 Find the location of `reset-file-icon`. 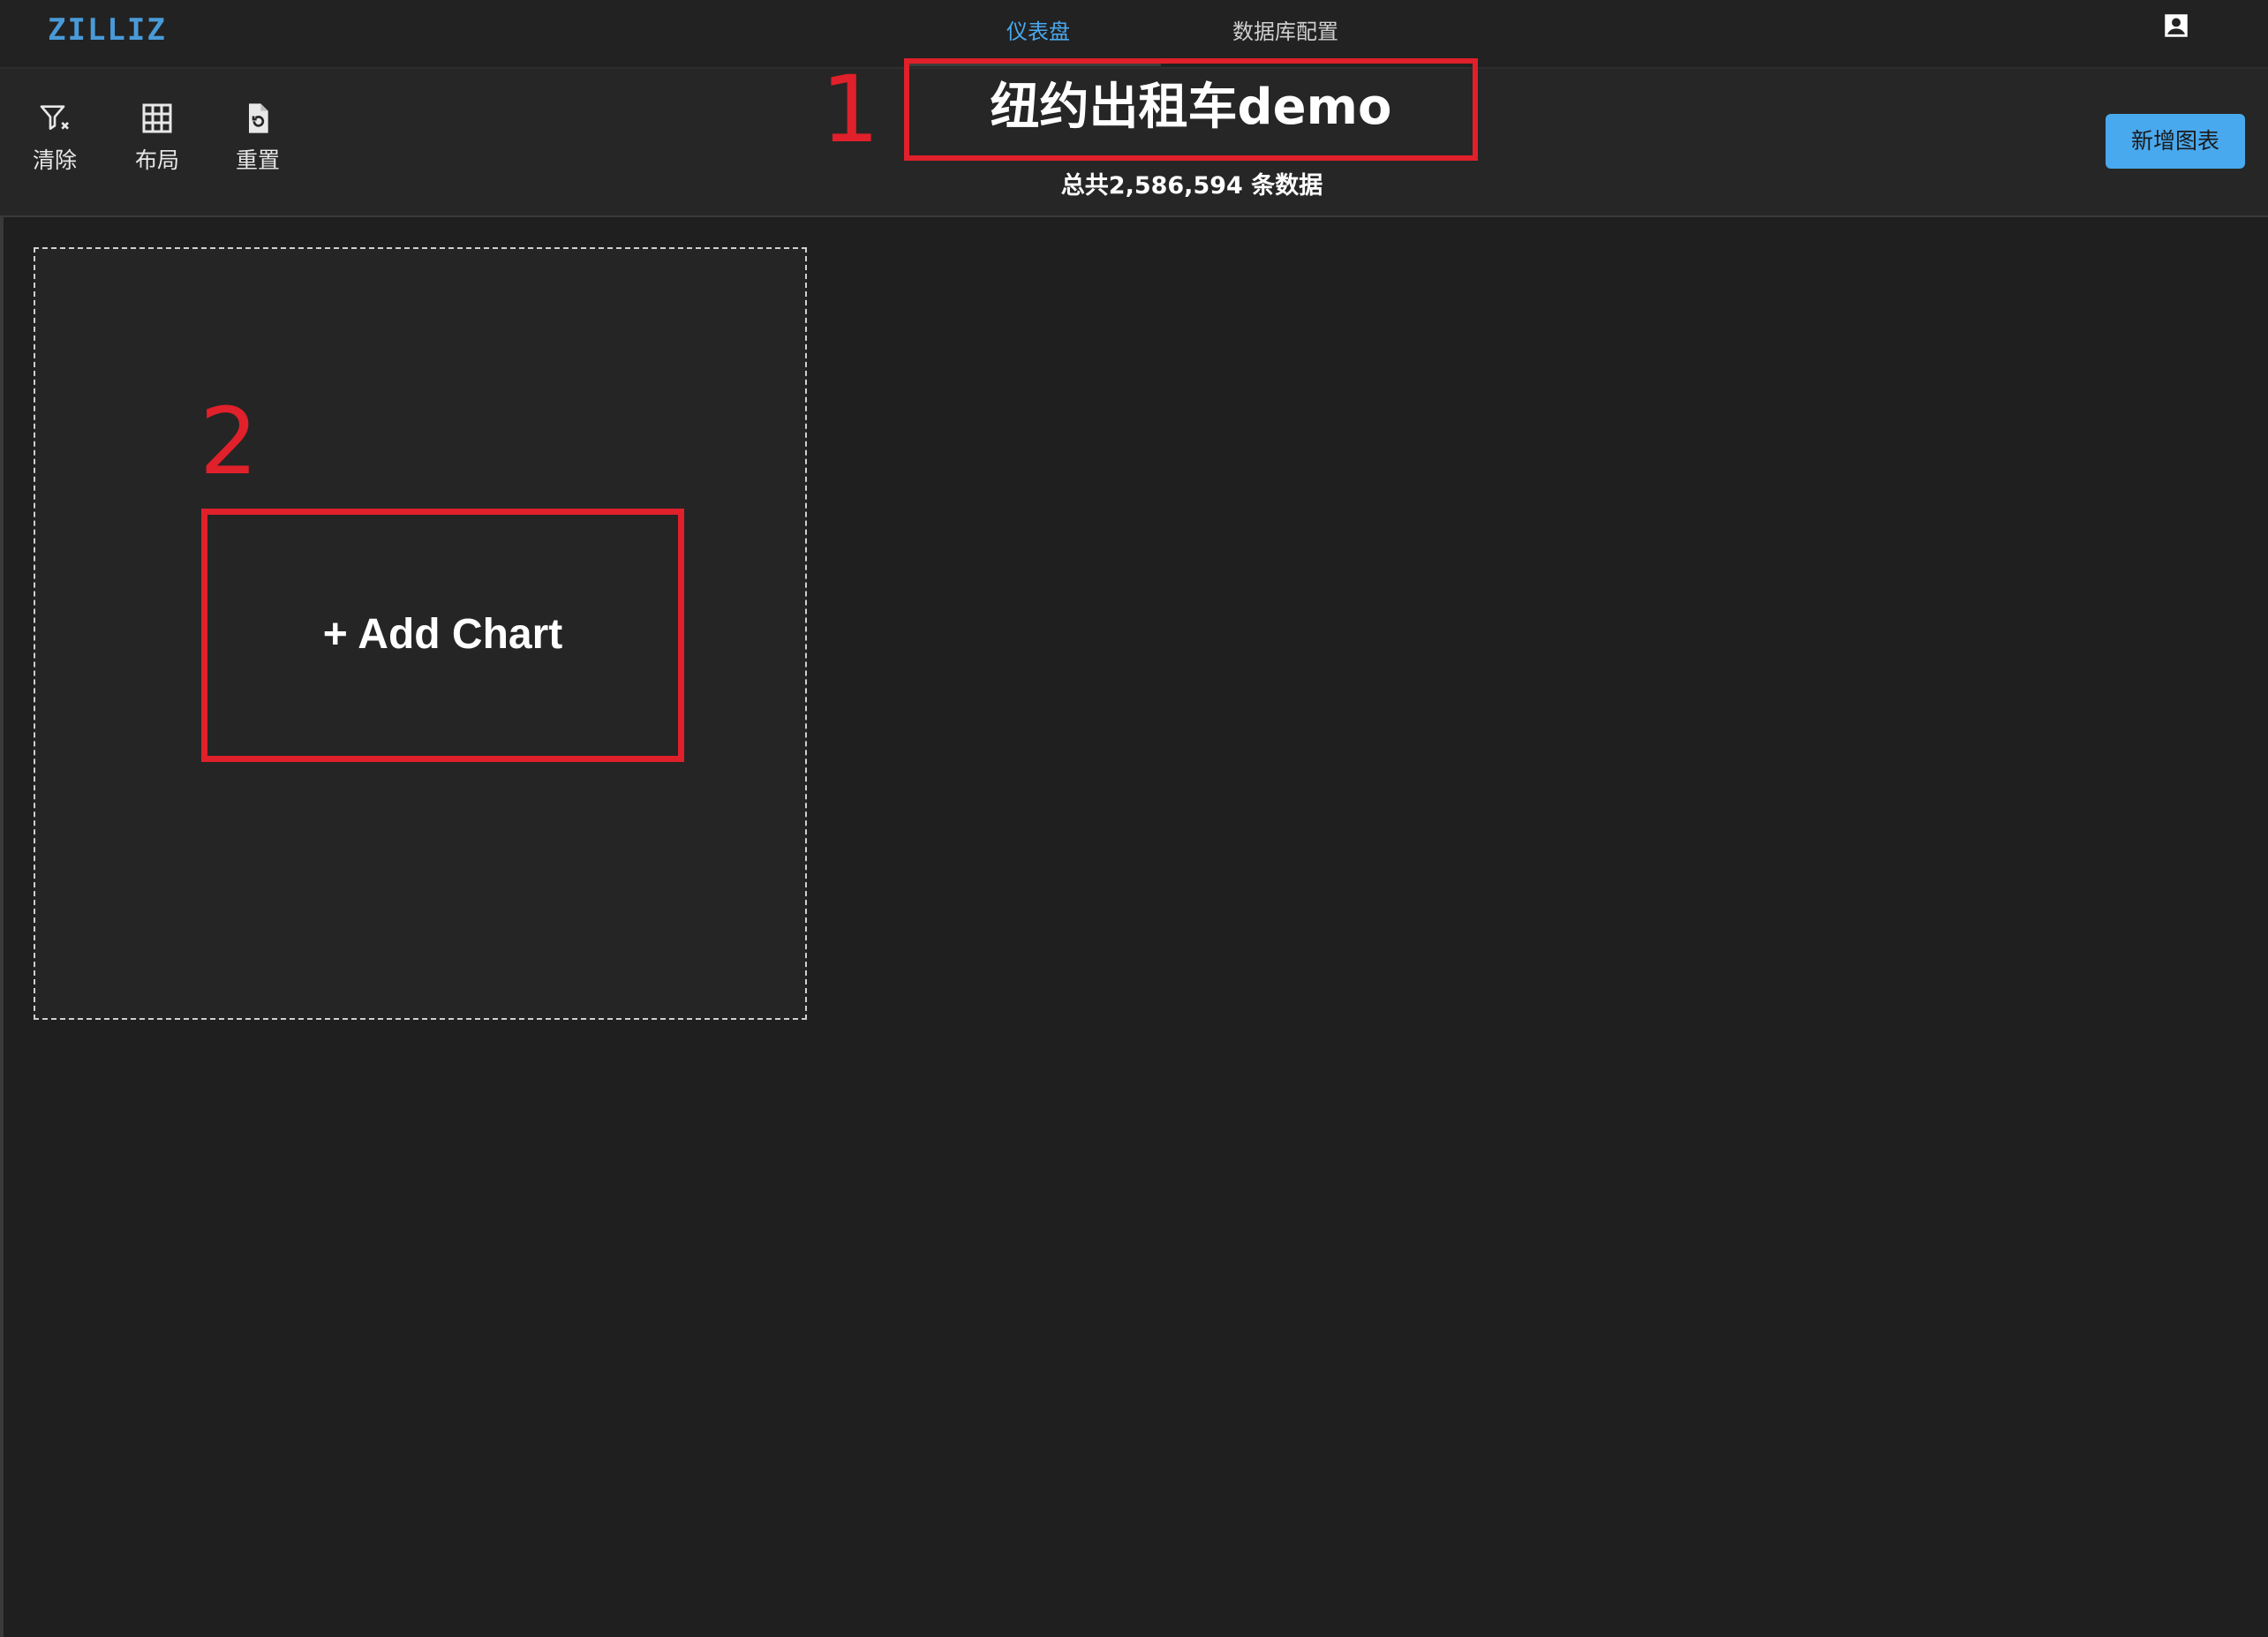

reset-file-icon is located at coordinates (258, 118).